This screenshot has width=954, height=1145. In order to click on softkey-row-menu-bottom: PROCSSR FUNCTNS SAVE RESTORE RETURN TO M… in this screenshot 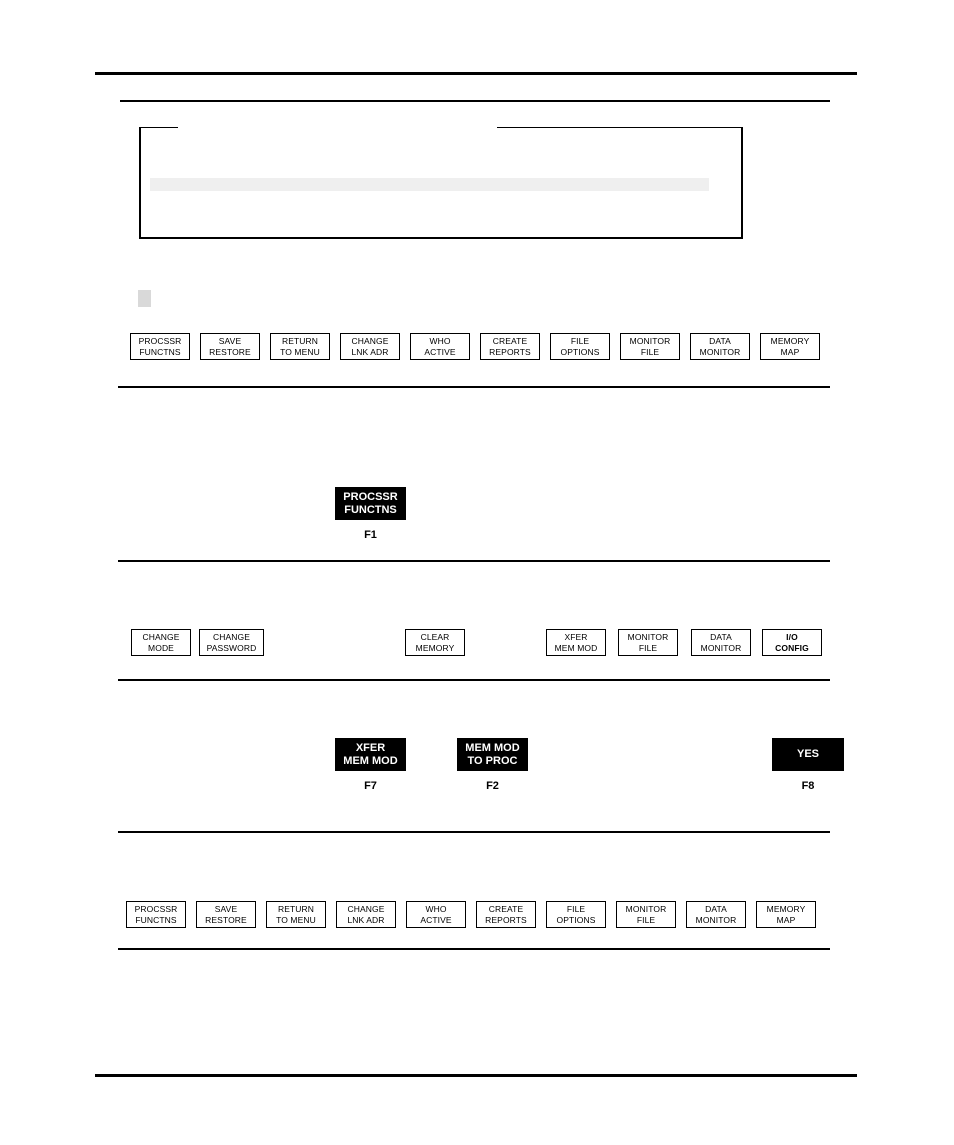, I will do `click(471, 914)`.